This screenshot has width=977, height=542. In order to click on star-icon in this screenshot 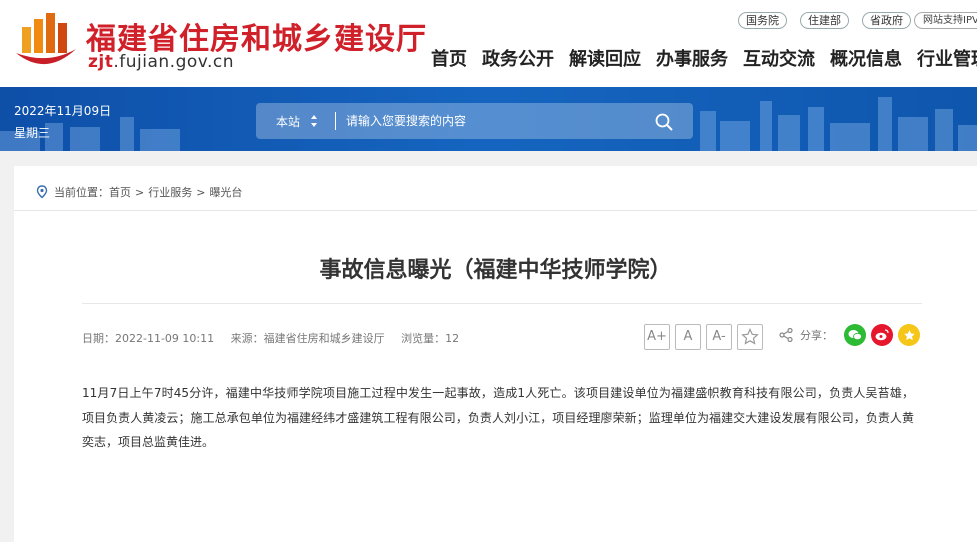, I will do `click(750, 336)`.